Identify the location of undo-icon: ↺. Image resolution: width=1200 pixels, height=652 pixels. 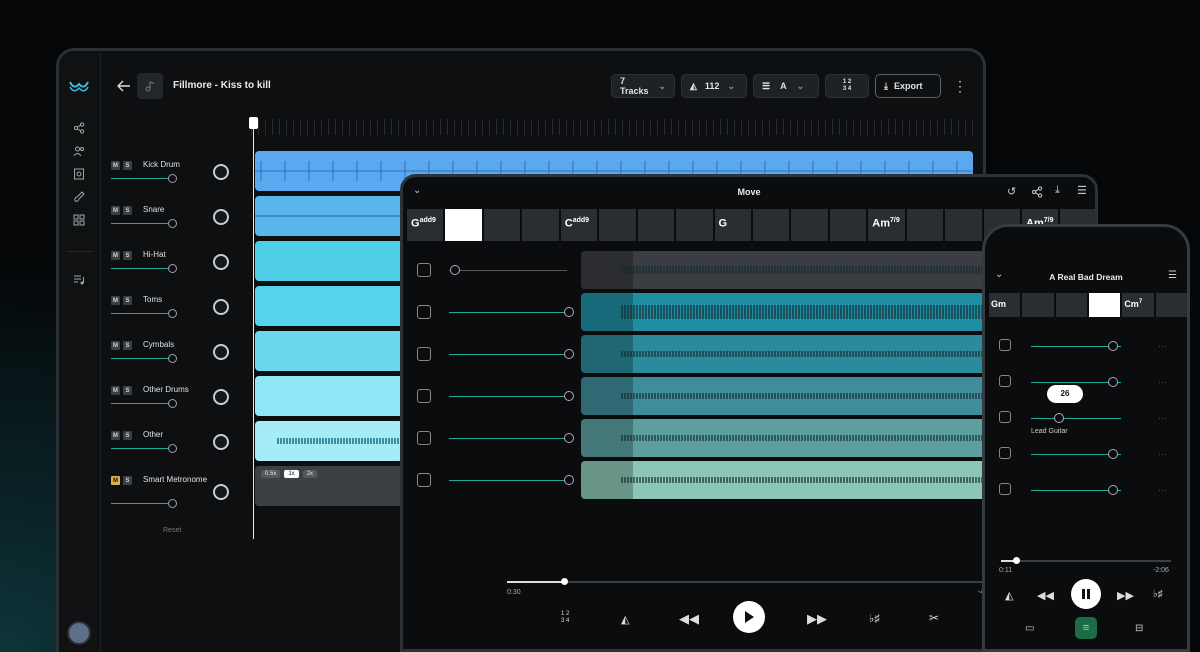
(1011, 191).